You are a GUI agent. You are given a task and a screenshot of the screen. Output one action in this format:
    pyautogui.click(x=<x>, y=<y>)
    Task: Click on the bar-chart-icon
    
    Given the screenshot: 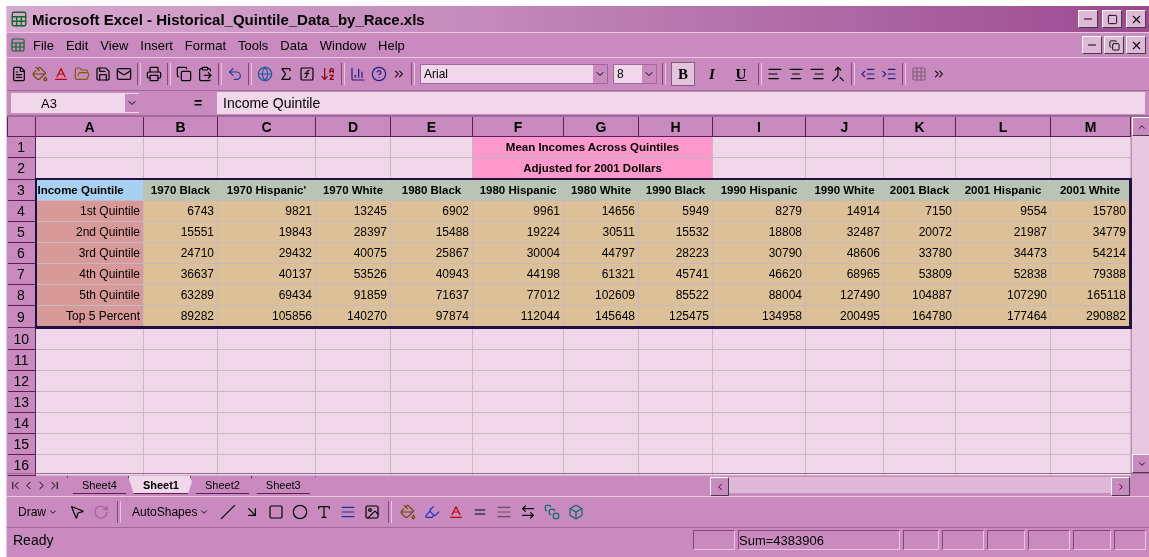 What is the action you would take?
    pyautogui.click(x=358, y=74)
    